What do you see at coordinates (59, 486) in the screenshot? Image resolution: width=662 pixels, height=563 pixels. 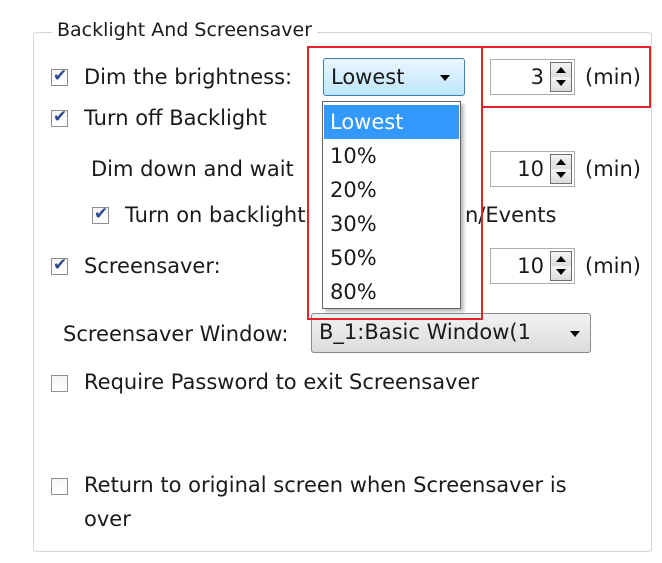 I see `return-original-checkbox` at bounding box center [59, 486].